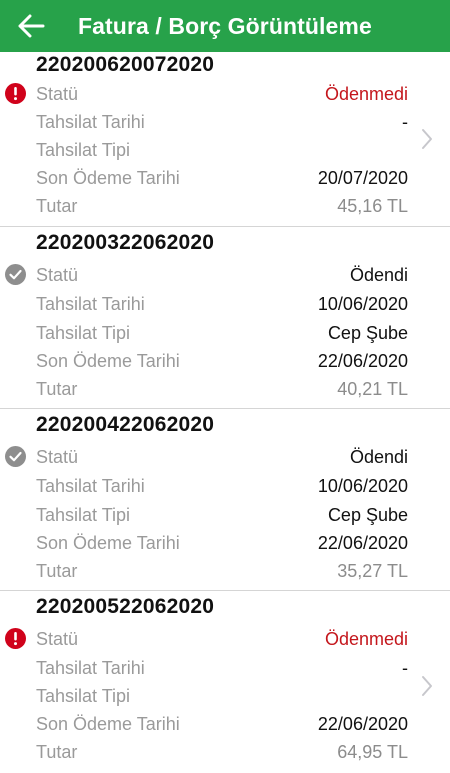 The height and width of the screenshot is (773, 450). I want to click on amount-row: Tutar 64,95 TL, so click(222, 752).